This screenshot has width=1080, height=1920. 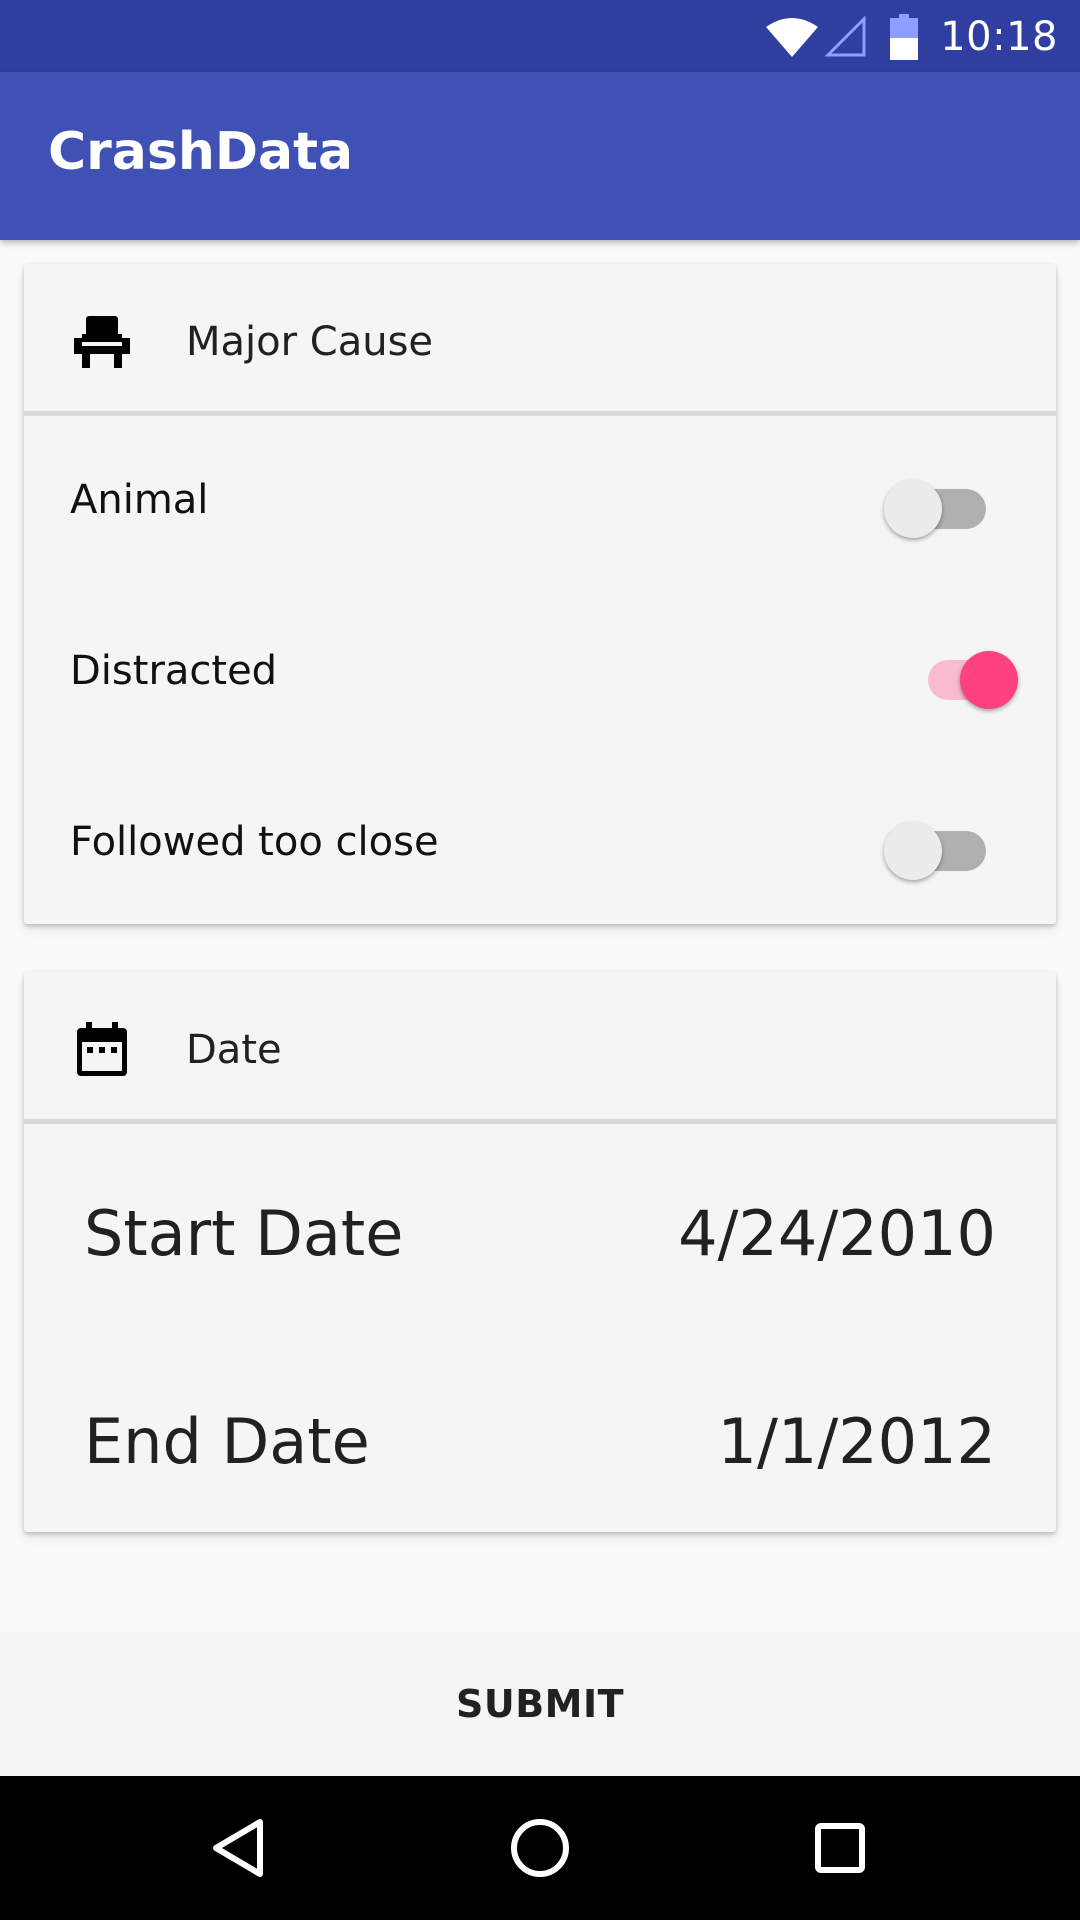 I want to click on followed-too-close-switch, so click(x=945, y=848).